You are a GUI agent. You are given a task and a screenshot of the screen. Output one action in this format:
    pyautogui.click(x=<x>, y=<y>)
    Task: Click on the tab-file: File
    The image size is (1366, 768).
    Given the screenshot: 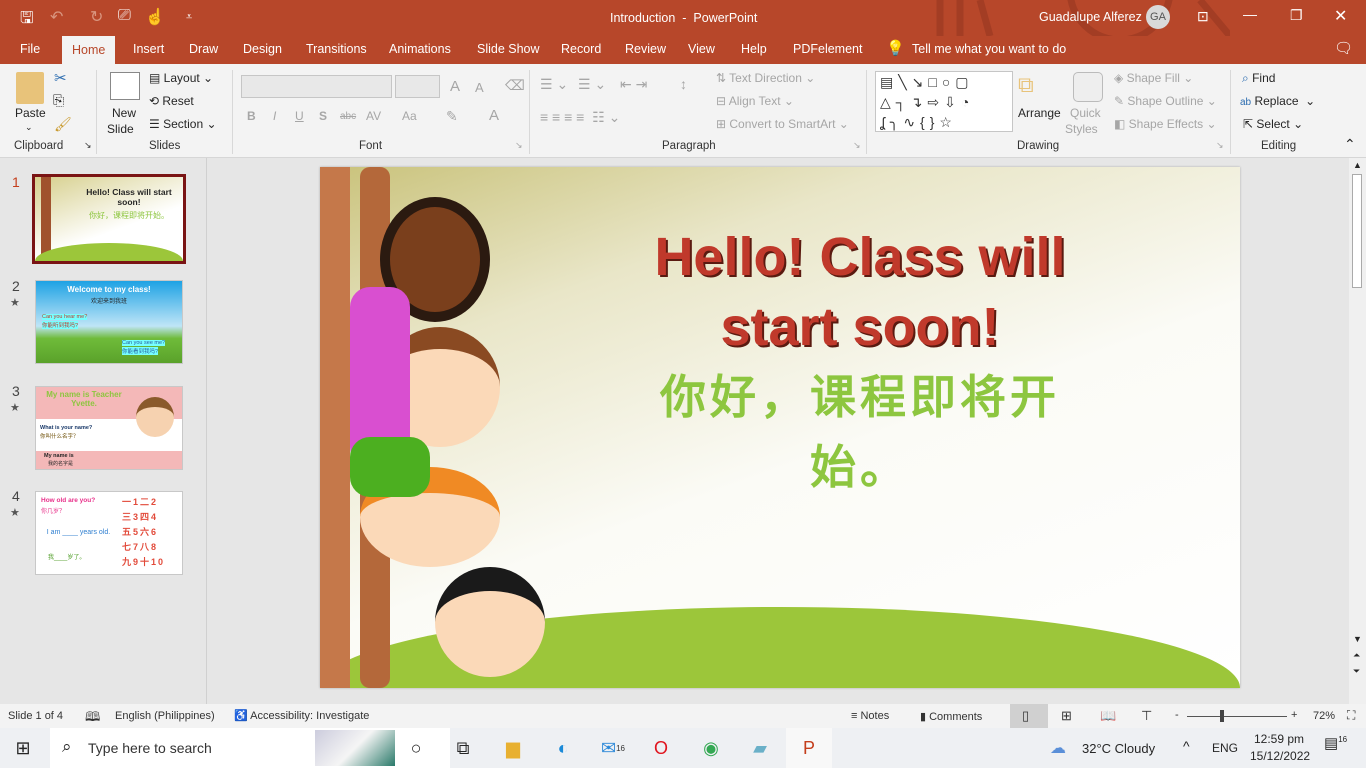 What is the action you would take?
    pyautogui.click(x=30, y=49)
    